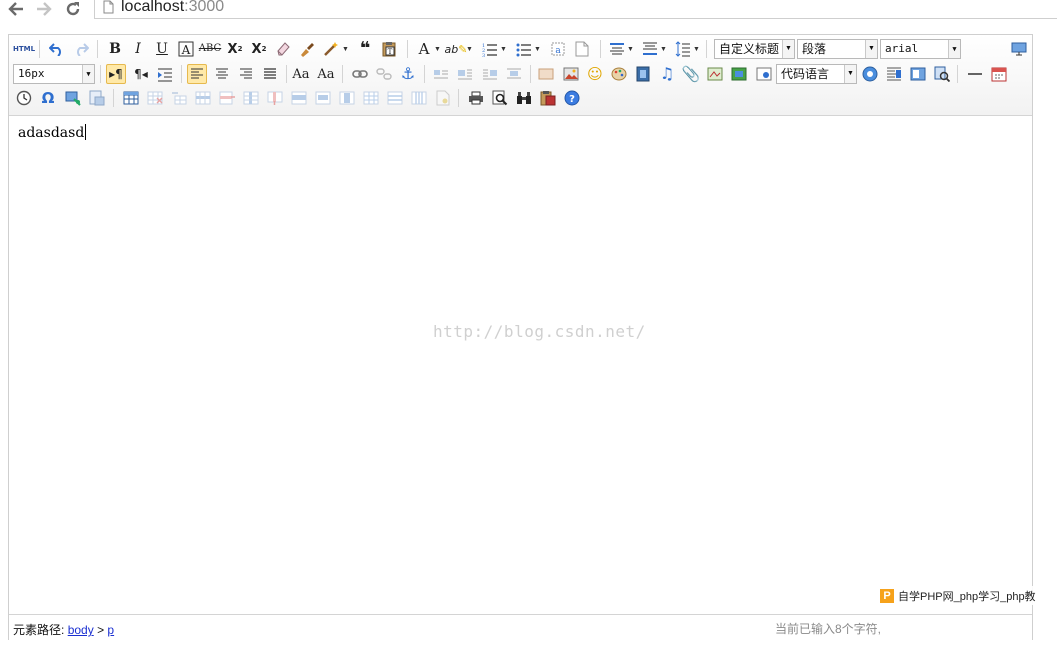 This screenshot has width=1057, height=645. I want to click on split-to-rows-icon, so click(395, 98).